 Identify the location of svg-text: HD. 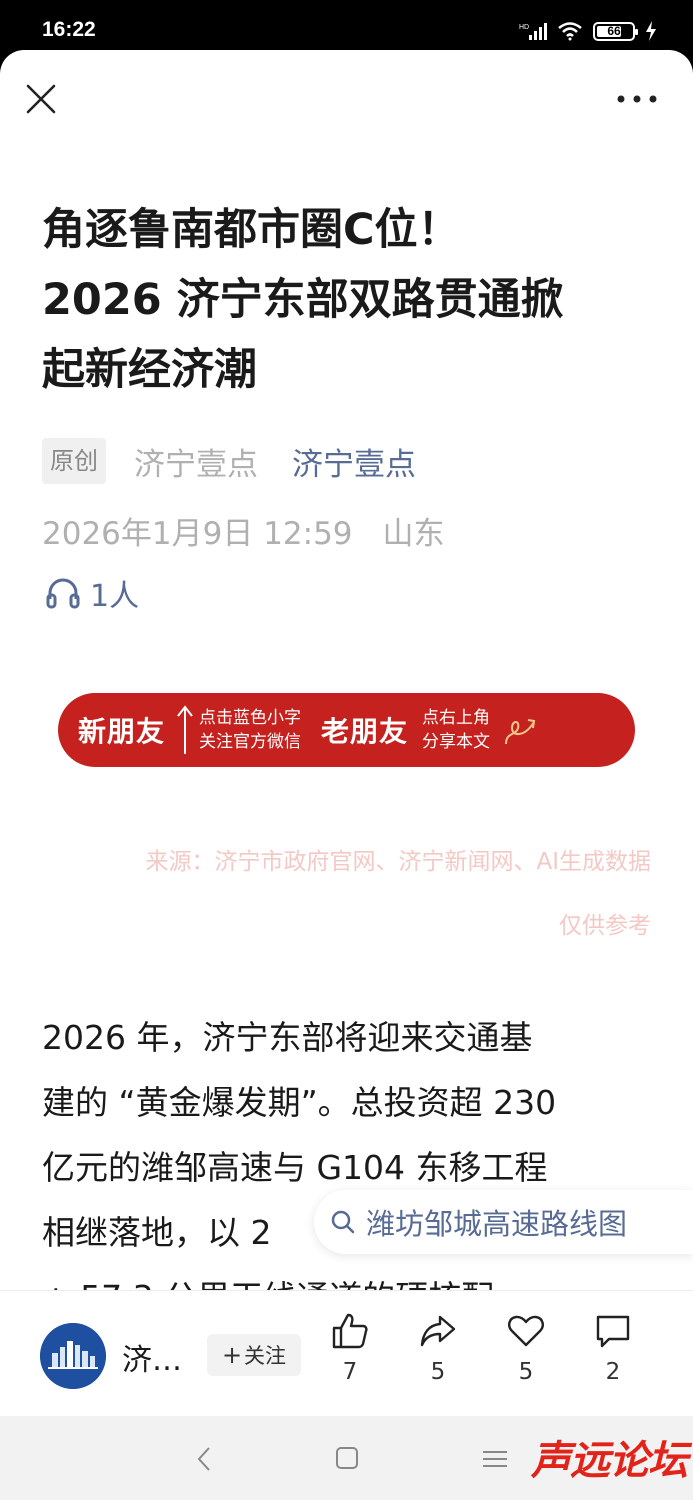
(524, 27).